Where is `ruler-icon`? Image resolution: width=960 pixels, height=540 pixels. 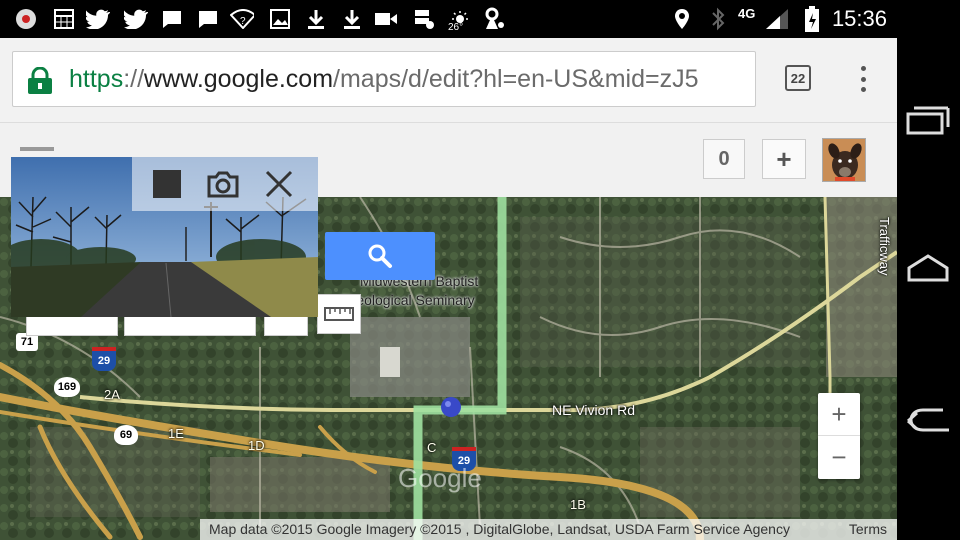 ruler-icon is located at coordinates (339, 314).